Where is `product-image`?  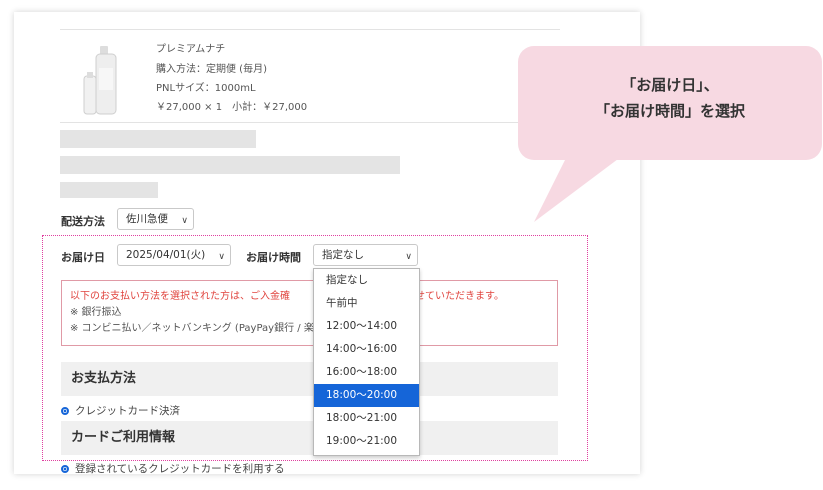
product-image is located at coordinates (100, 80).